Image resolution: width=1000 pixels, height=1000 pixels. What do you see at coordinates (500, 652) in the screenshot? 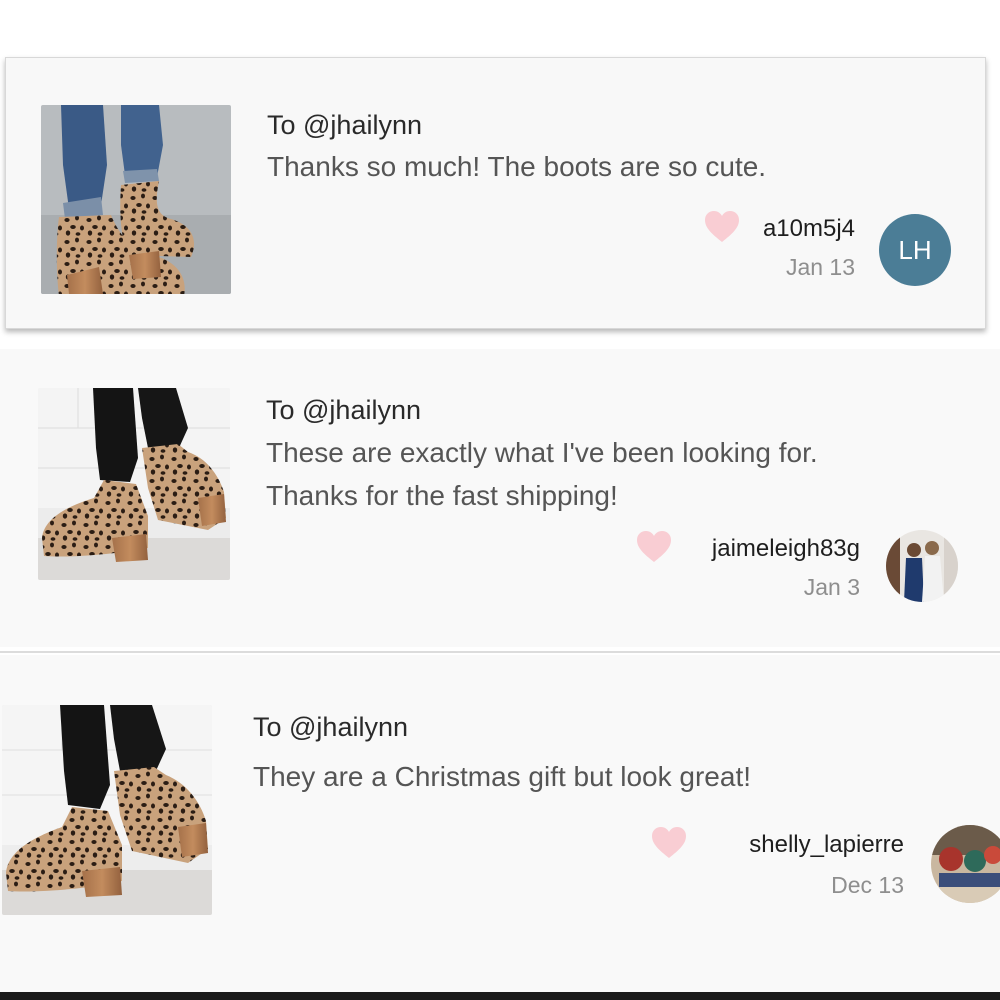
I see `section-divider` at bounding box center [500, 652].